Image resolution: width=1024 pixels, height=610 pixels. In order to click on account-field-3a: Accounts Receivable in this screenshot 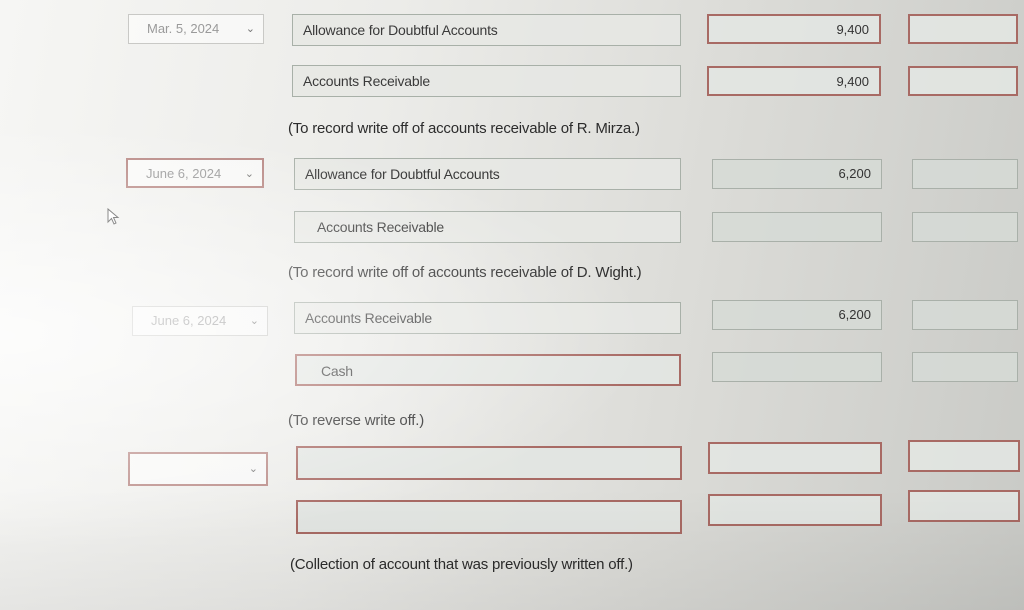, I will do `click(487, 318)`.